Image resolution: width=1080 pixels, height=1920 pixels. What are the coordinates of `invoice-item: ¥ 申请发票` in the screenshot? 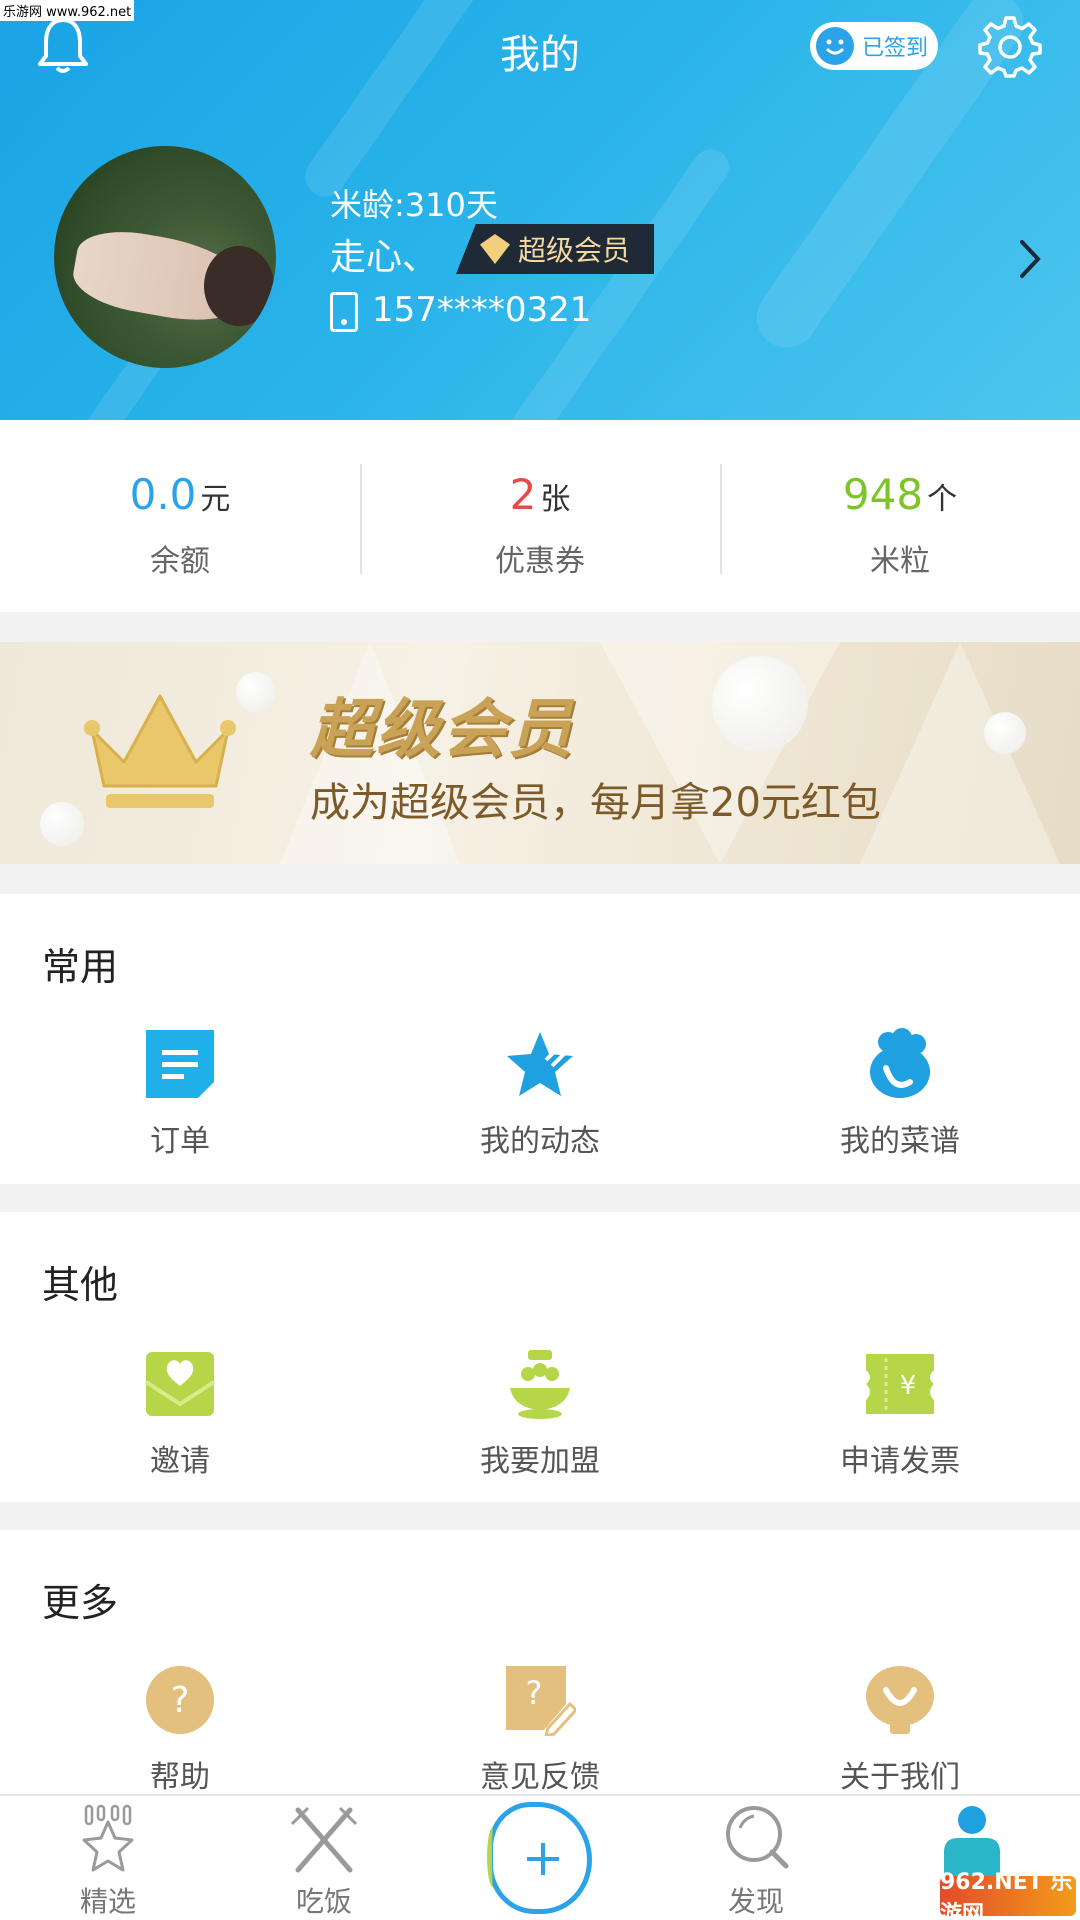 It's located at (900, 1418).